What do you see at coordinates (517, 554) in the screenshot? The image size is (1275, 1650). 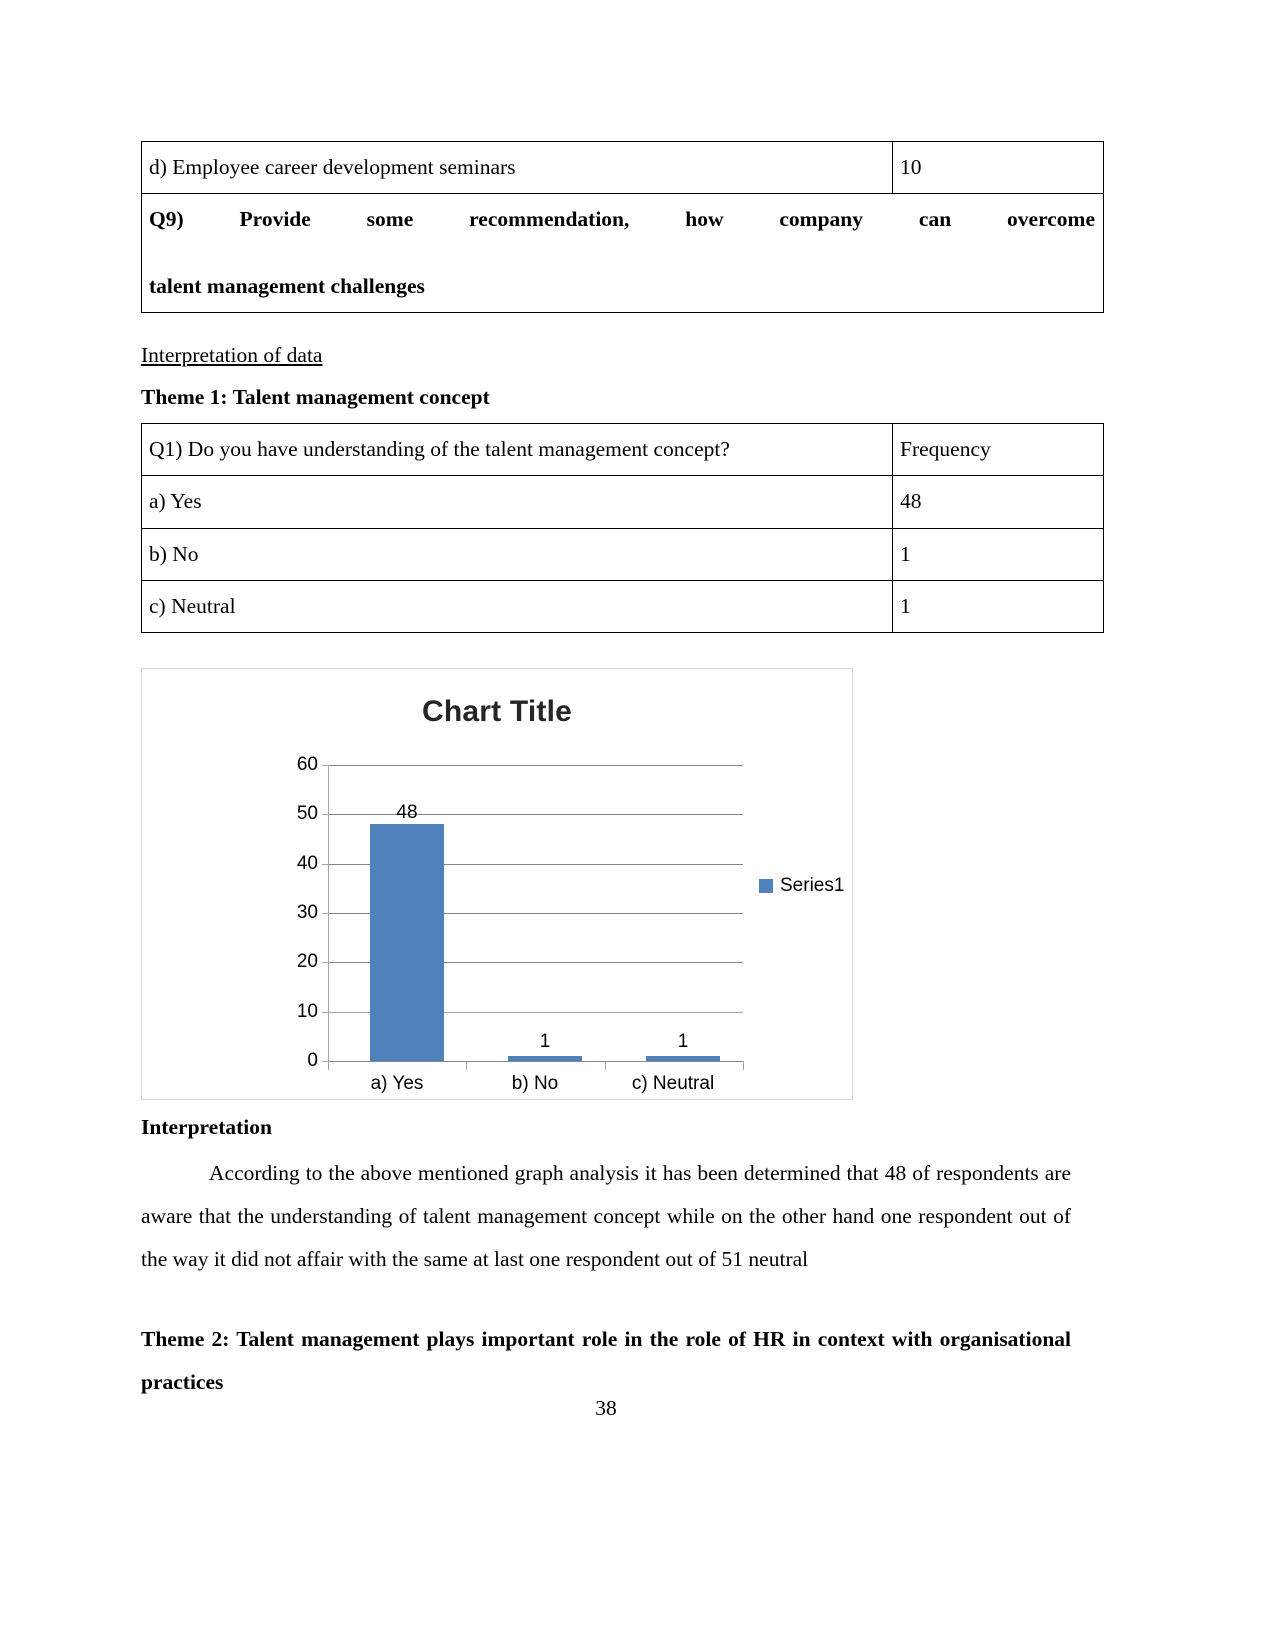 I see `option-b-label: b) No` at bounding box center [517, 554].